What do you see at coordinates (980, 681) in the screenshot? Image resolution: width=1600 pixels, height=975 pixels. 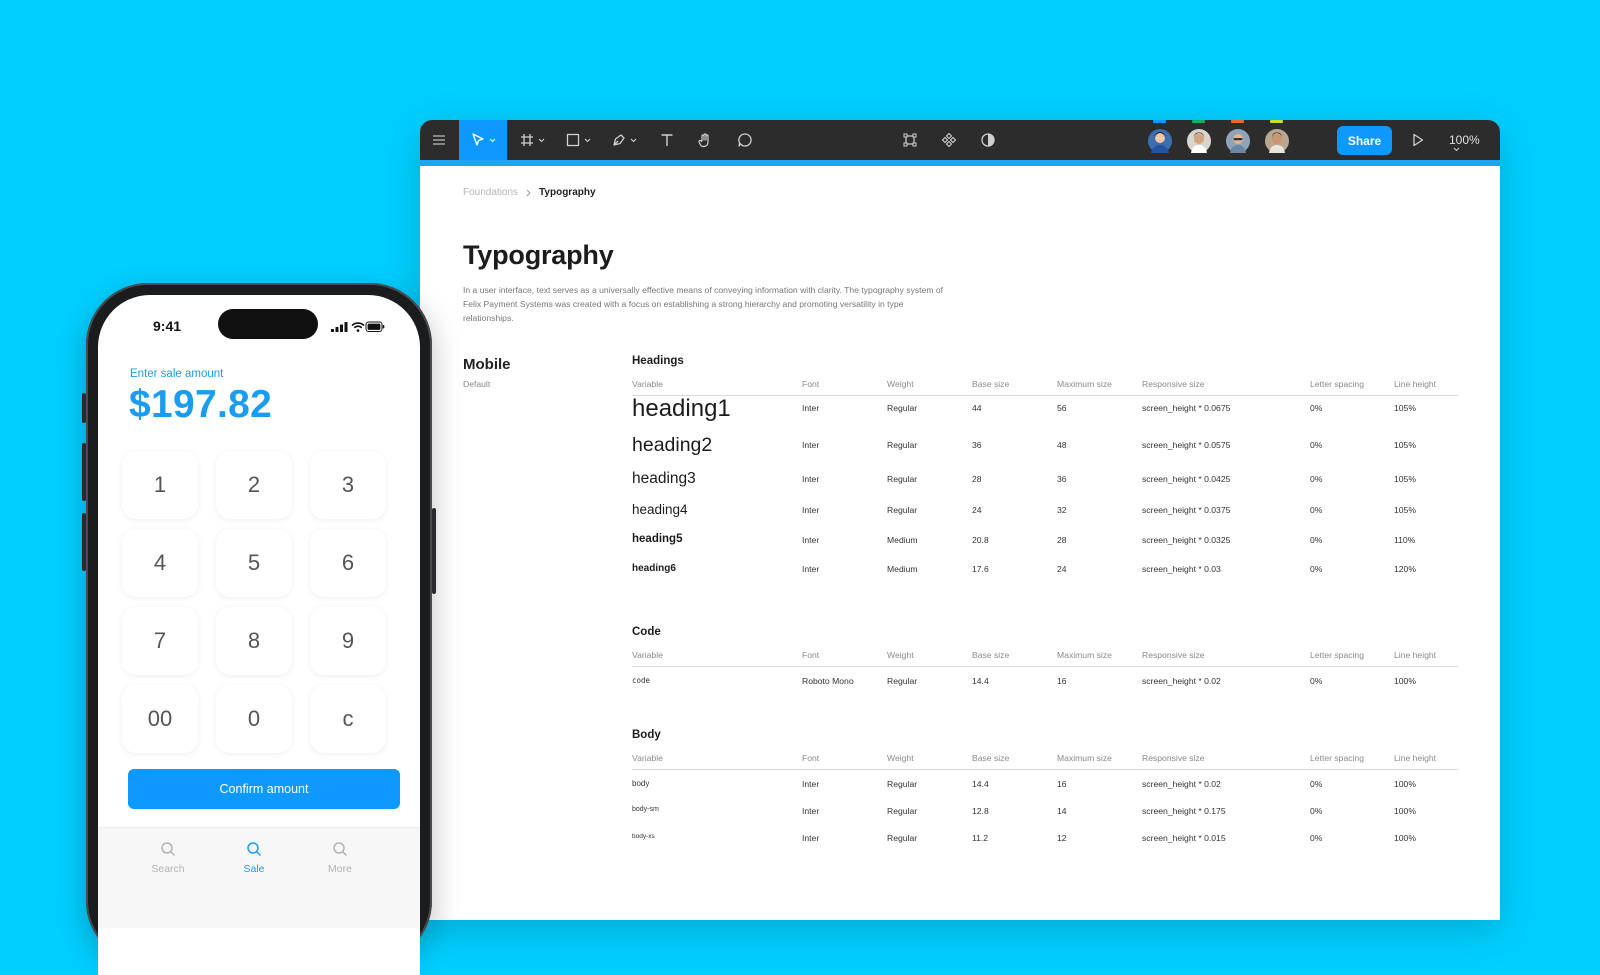 I see `cell-base-size: 14.4` at bounding box center [980, 681].